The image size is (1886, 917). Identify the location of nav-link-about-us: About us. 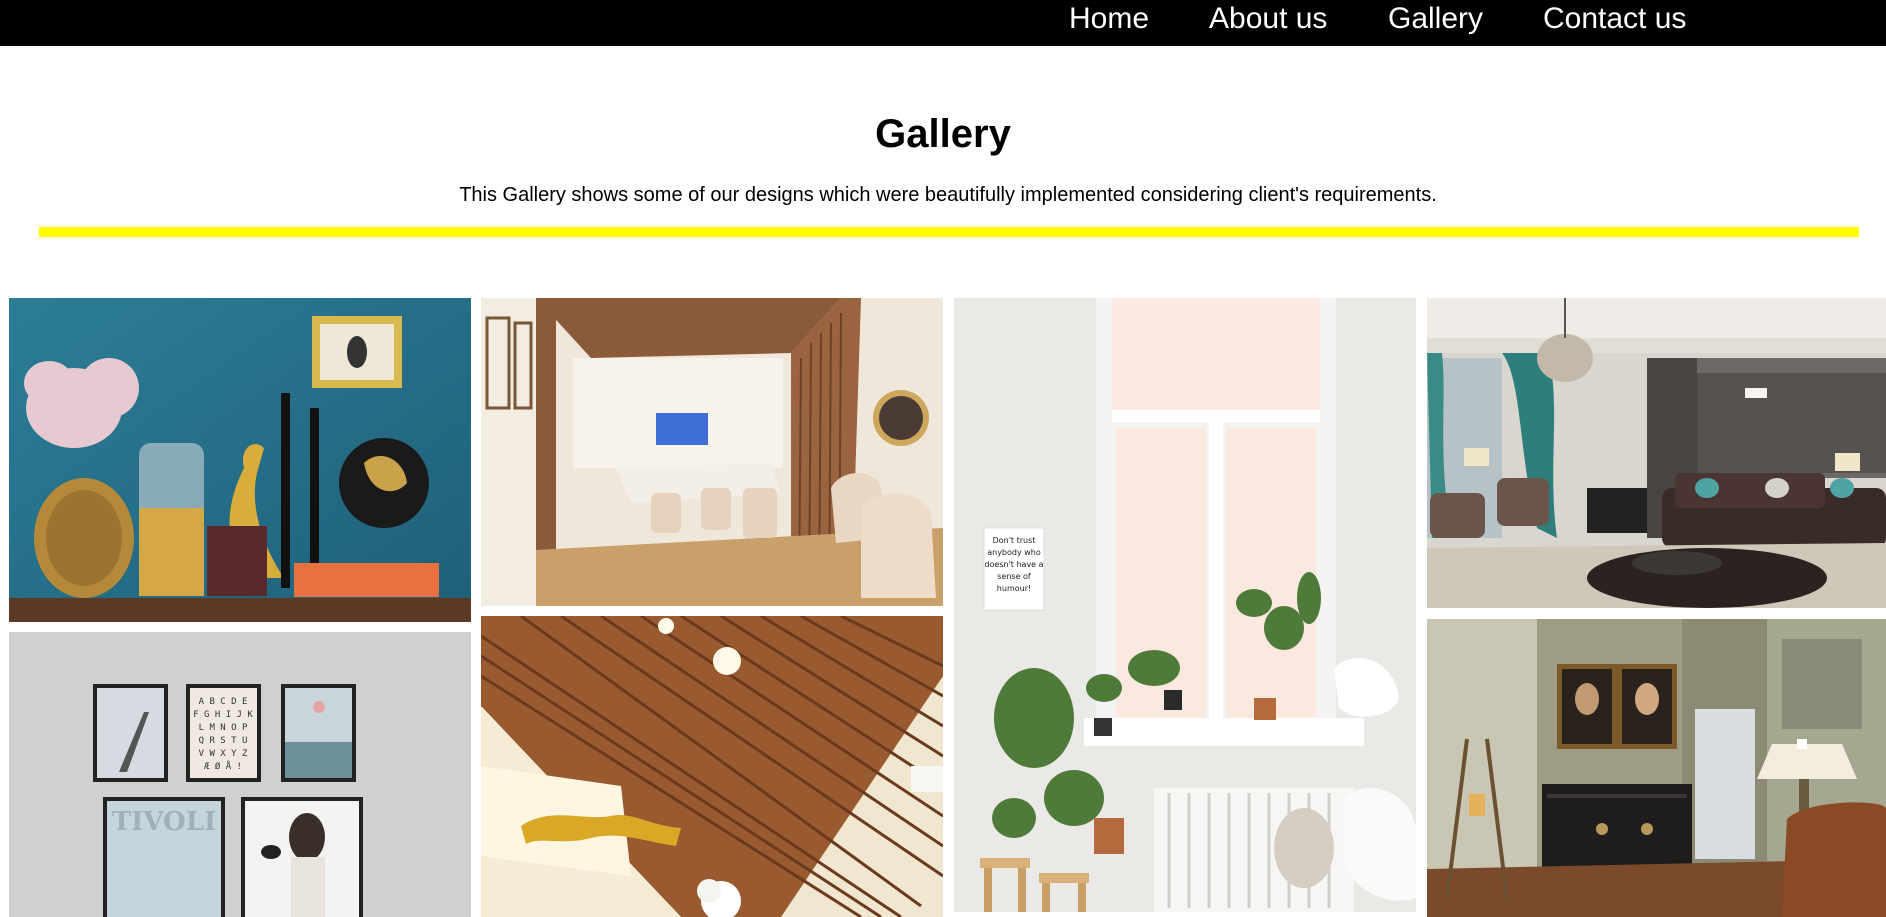
(1268, 19).